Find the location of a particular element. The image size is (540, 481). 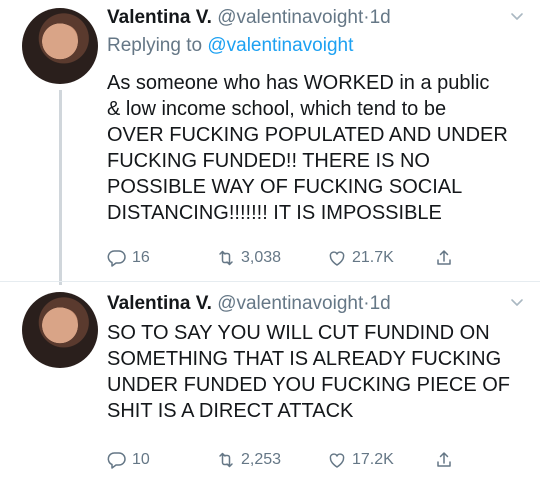

like-count: 17.2K is located at coordinates (373, 459).